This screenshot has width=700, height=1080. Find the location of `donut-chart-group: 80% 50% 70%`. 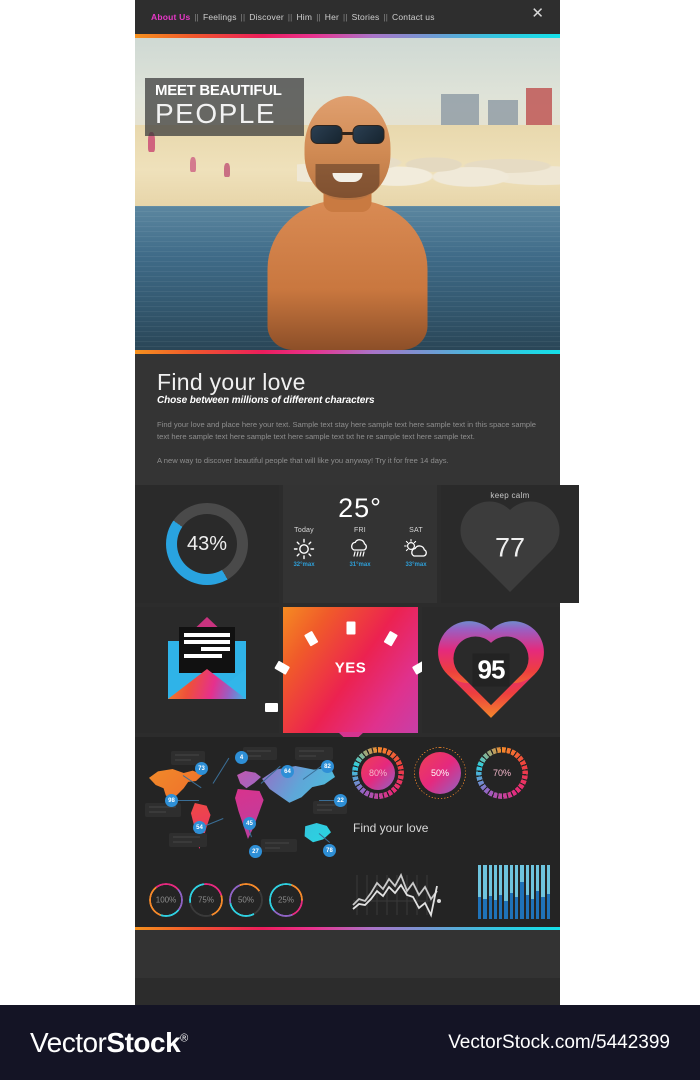

donut-chart-group: 80% 50% 70% is located at coordinates (452, 773).